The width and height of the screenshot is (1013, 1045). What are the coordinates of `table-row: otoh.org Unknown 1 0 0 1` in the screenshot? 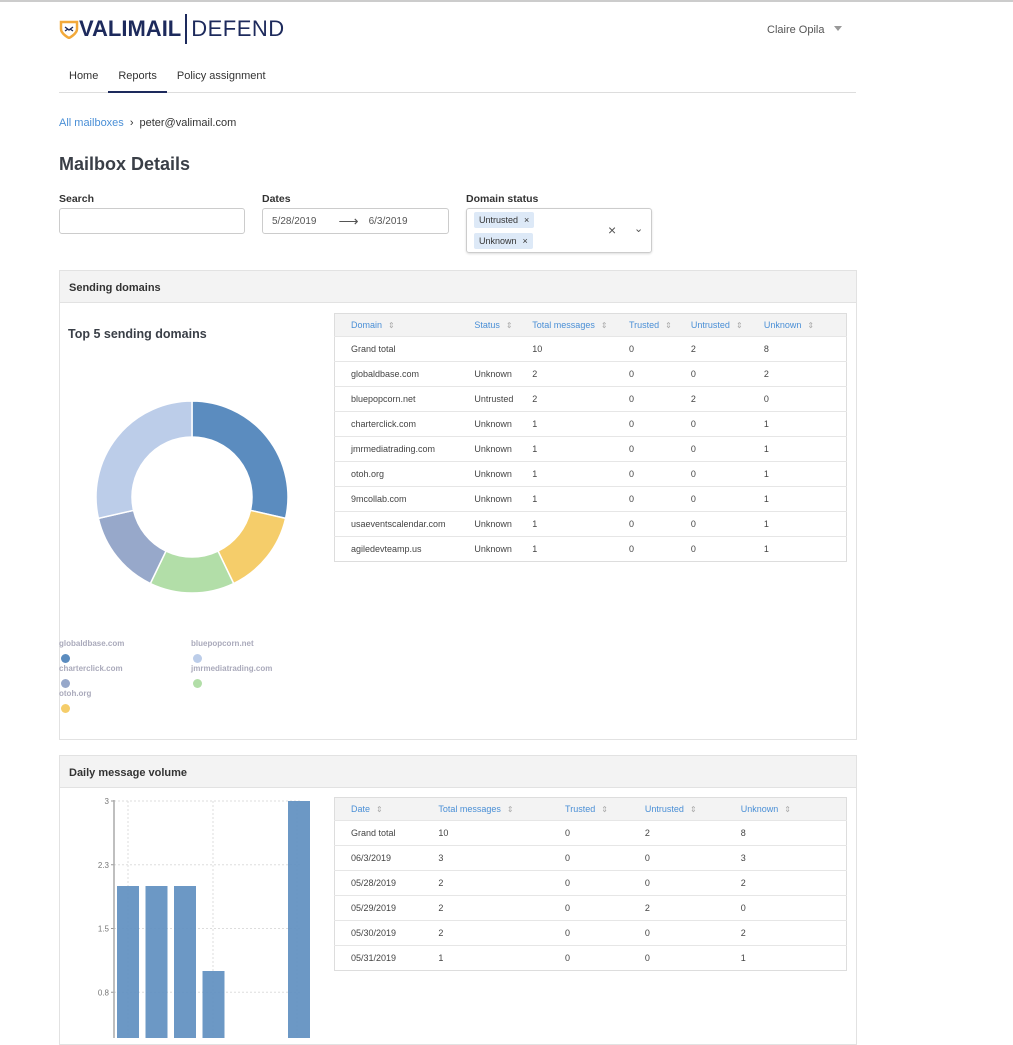 It's located at (590, 474).